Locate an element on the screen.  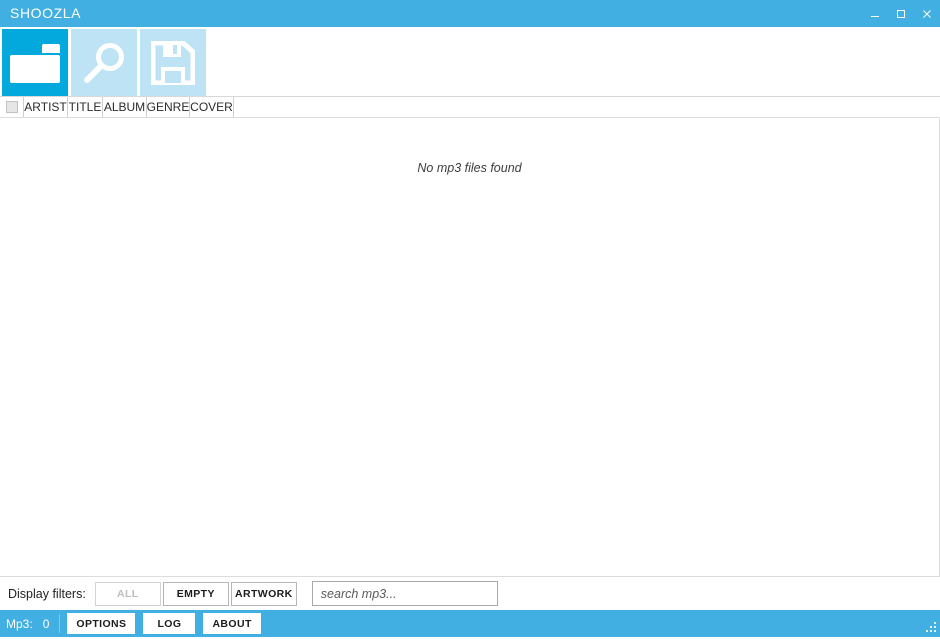
filter-empty-button: EMPTY is located at coordinates (195, 593).